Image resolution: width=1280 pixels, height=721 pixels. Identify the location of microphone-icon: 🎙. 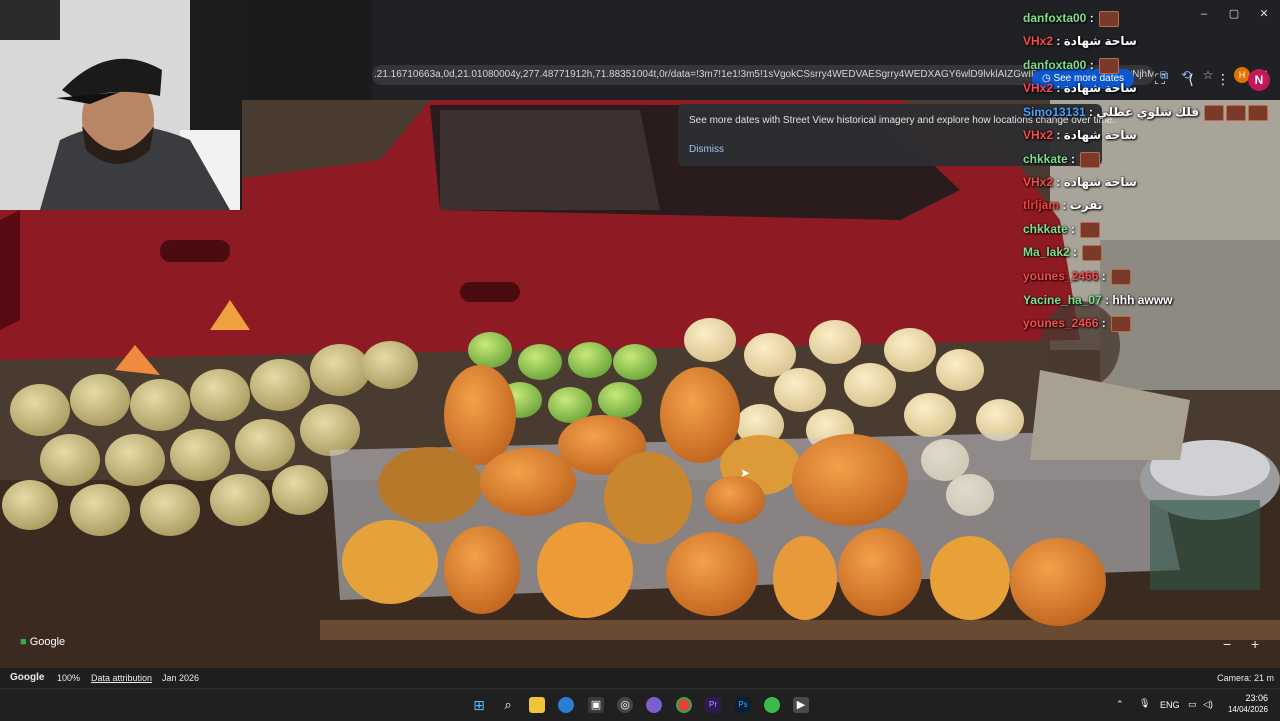
(1144, 703).